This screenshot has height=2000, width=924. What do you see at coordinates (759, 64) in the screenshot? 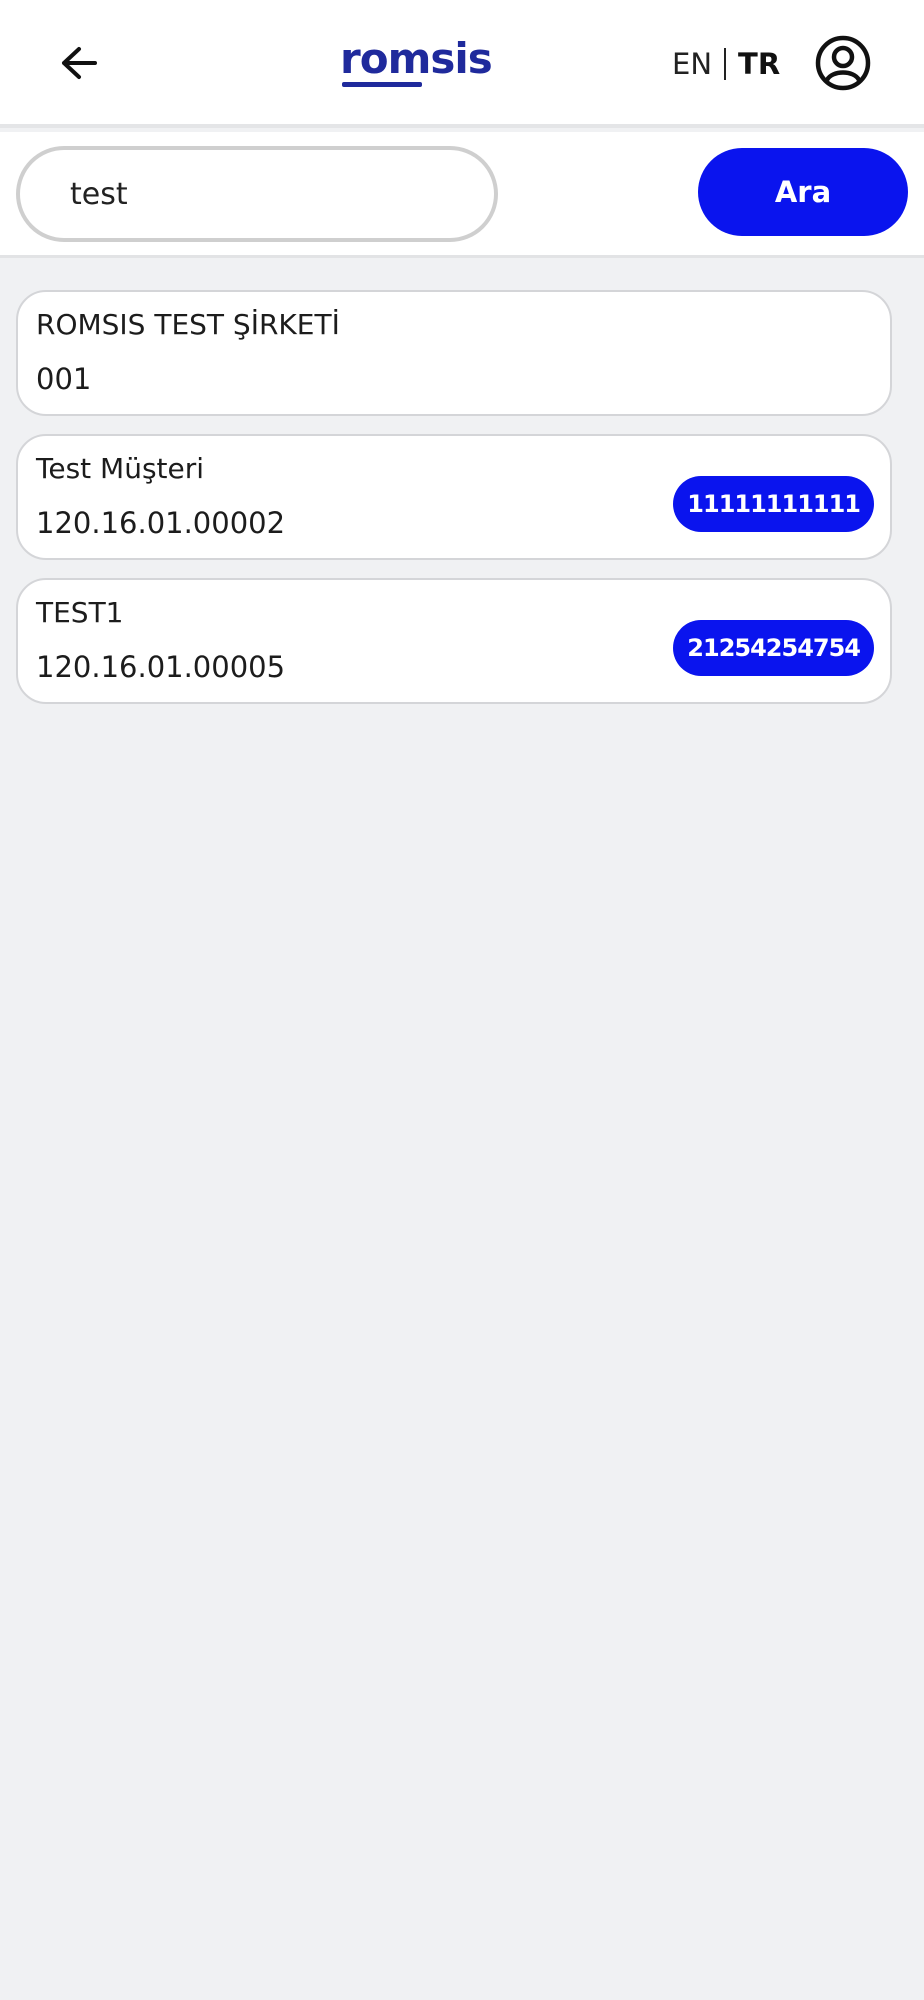
I see `lang-tr-option: TR` at bounding box center [759, 64].